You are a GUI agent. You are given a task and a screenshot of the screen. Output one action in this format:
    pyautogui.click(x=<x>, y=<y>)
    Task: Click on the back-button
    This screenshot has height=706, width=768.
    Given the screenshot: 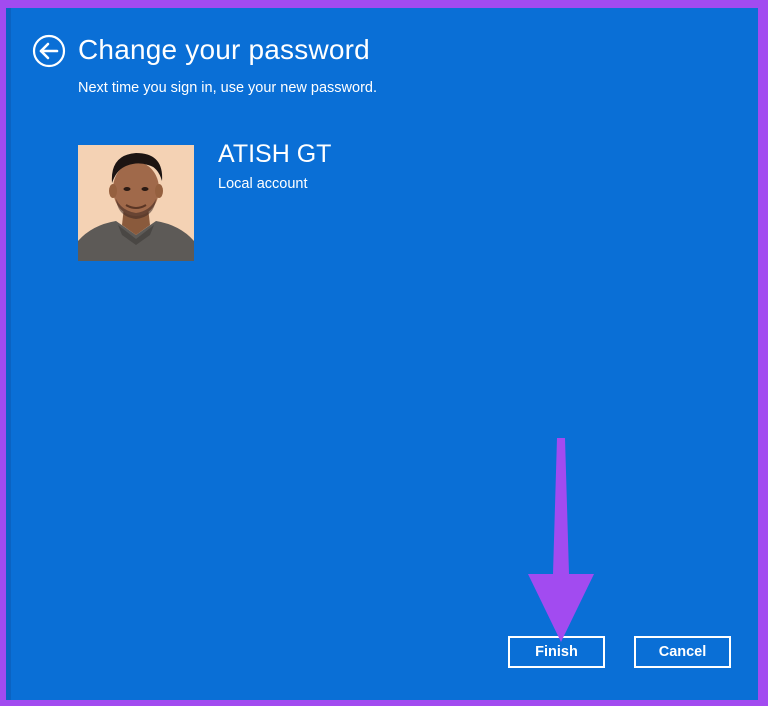 What is the action you would take?
    pyautogui.click(x=49, y=51)
    